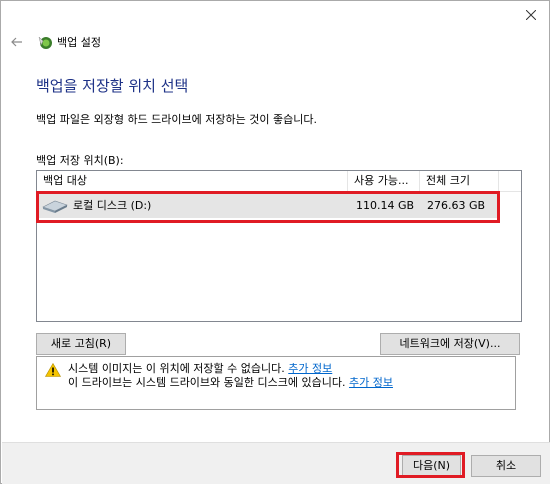 The width and height of the screenshot is (550, 484). Describe the element at coordinates (79, 42) in the screenshot. I see `window-title: 백업 설정` at that location.